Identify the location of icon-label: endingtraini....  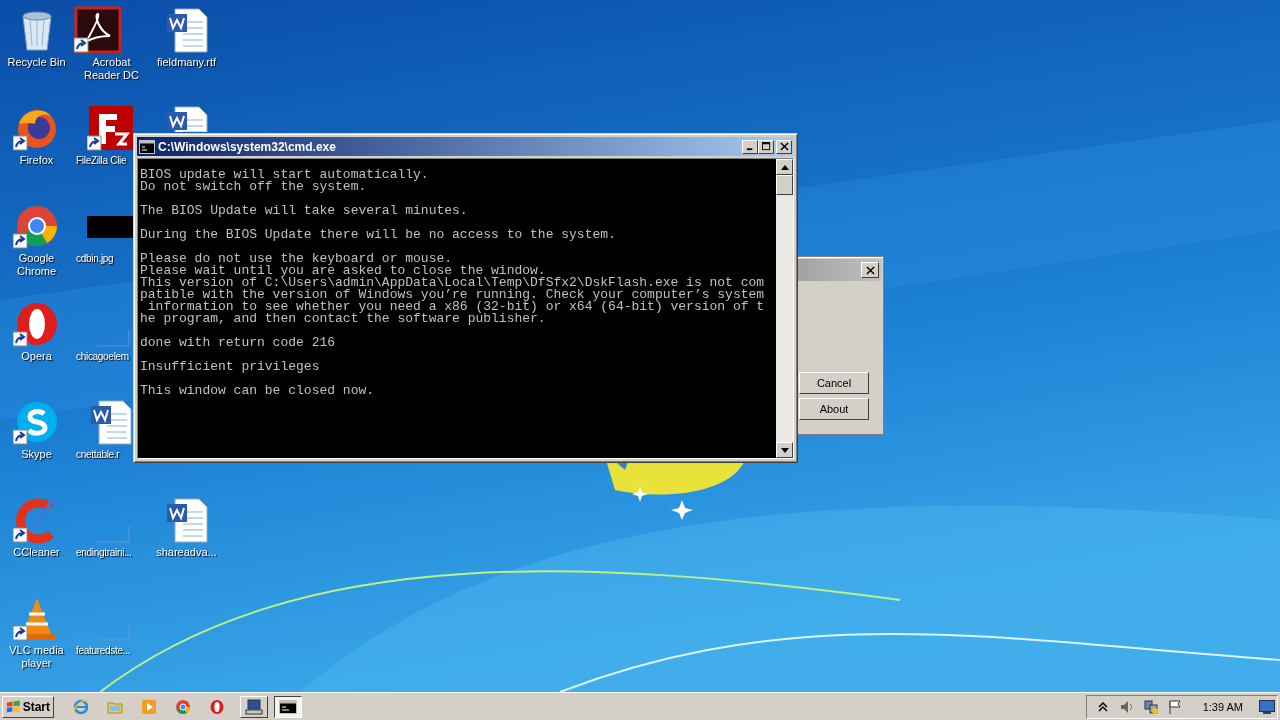
(104, 552).